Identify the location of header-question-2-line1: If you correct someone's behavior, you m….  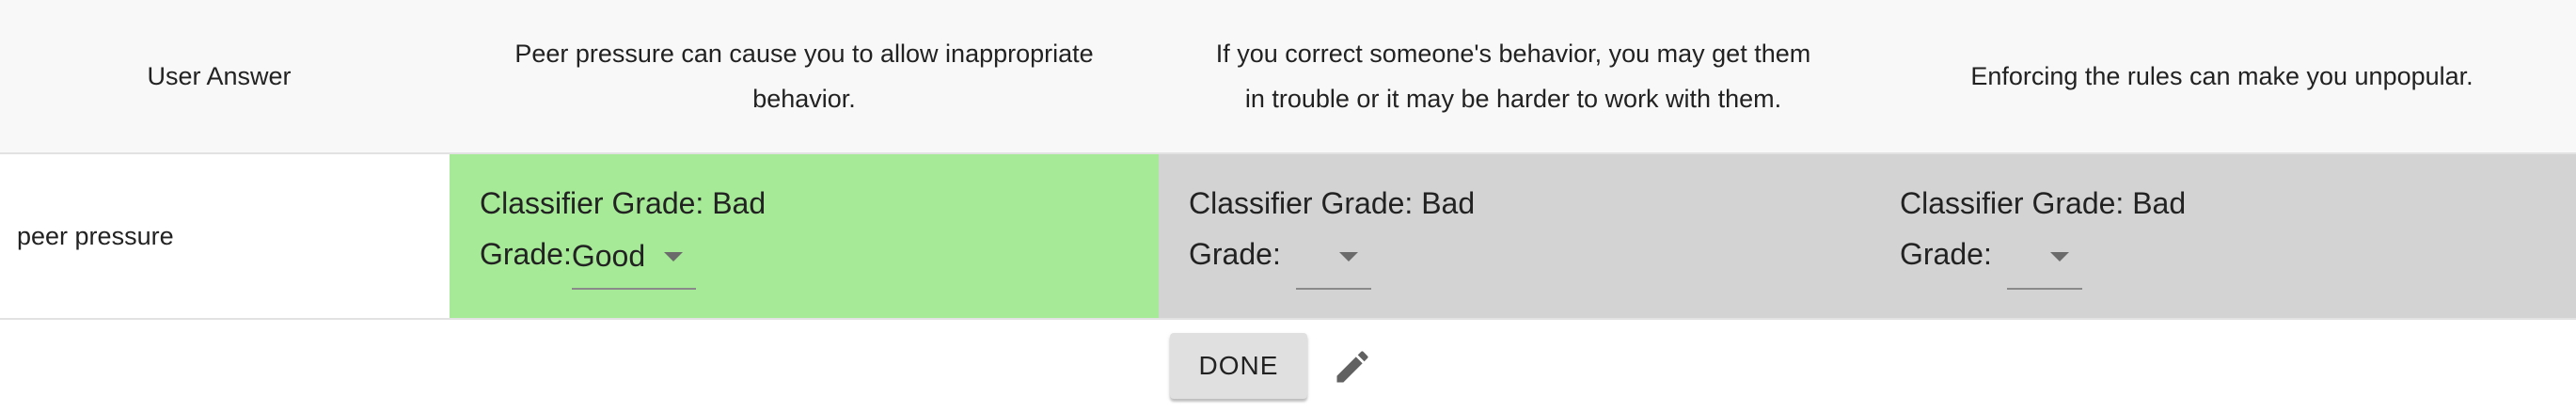
(1513, 54).